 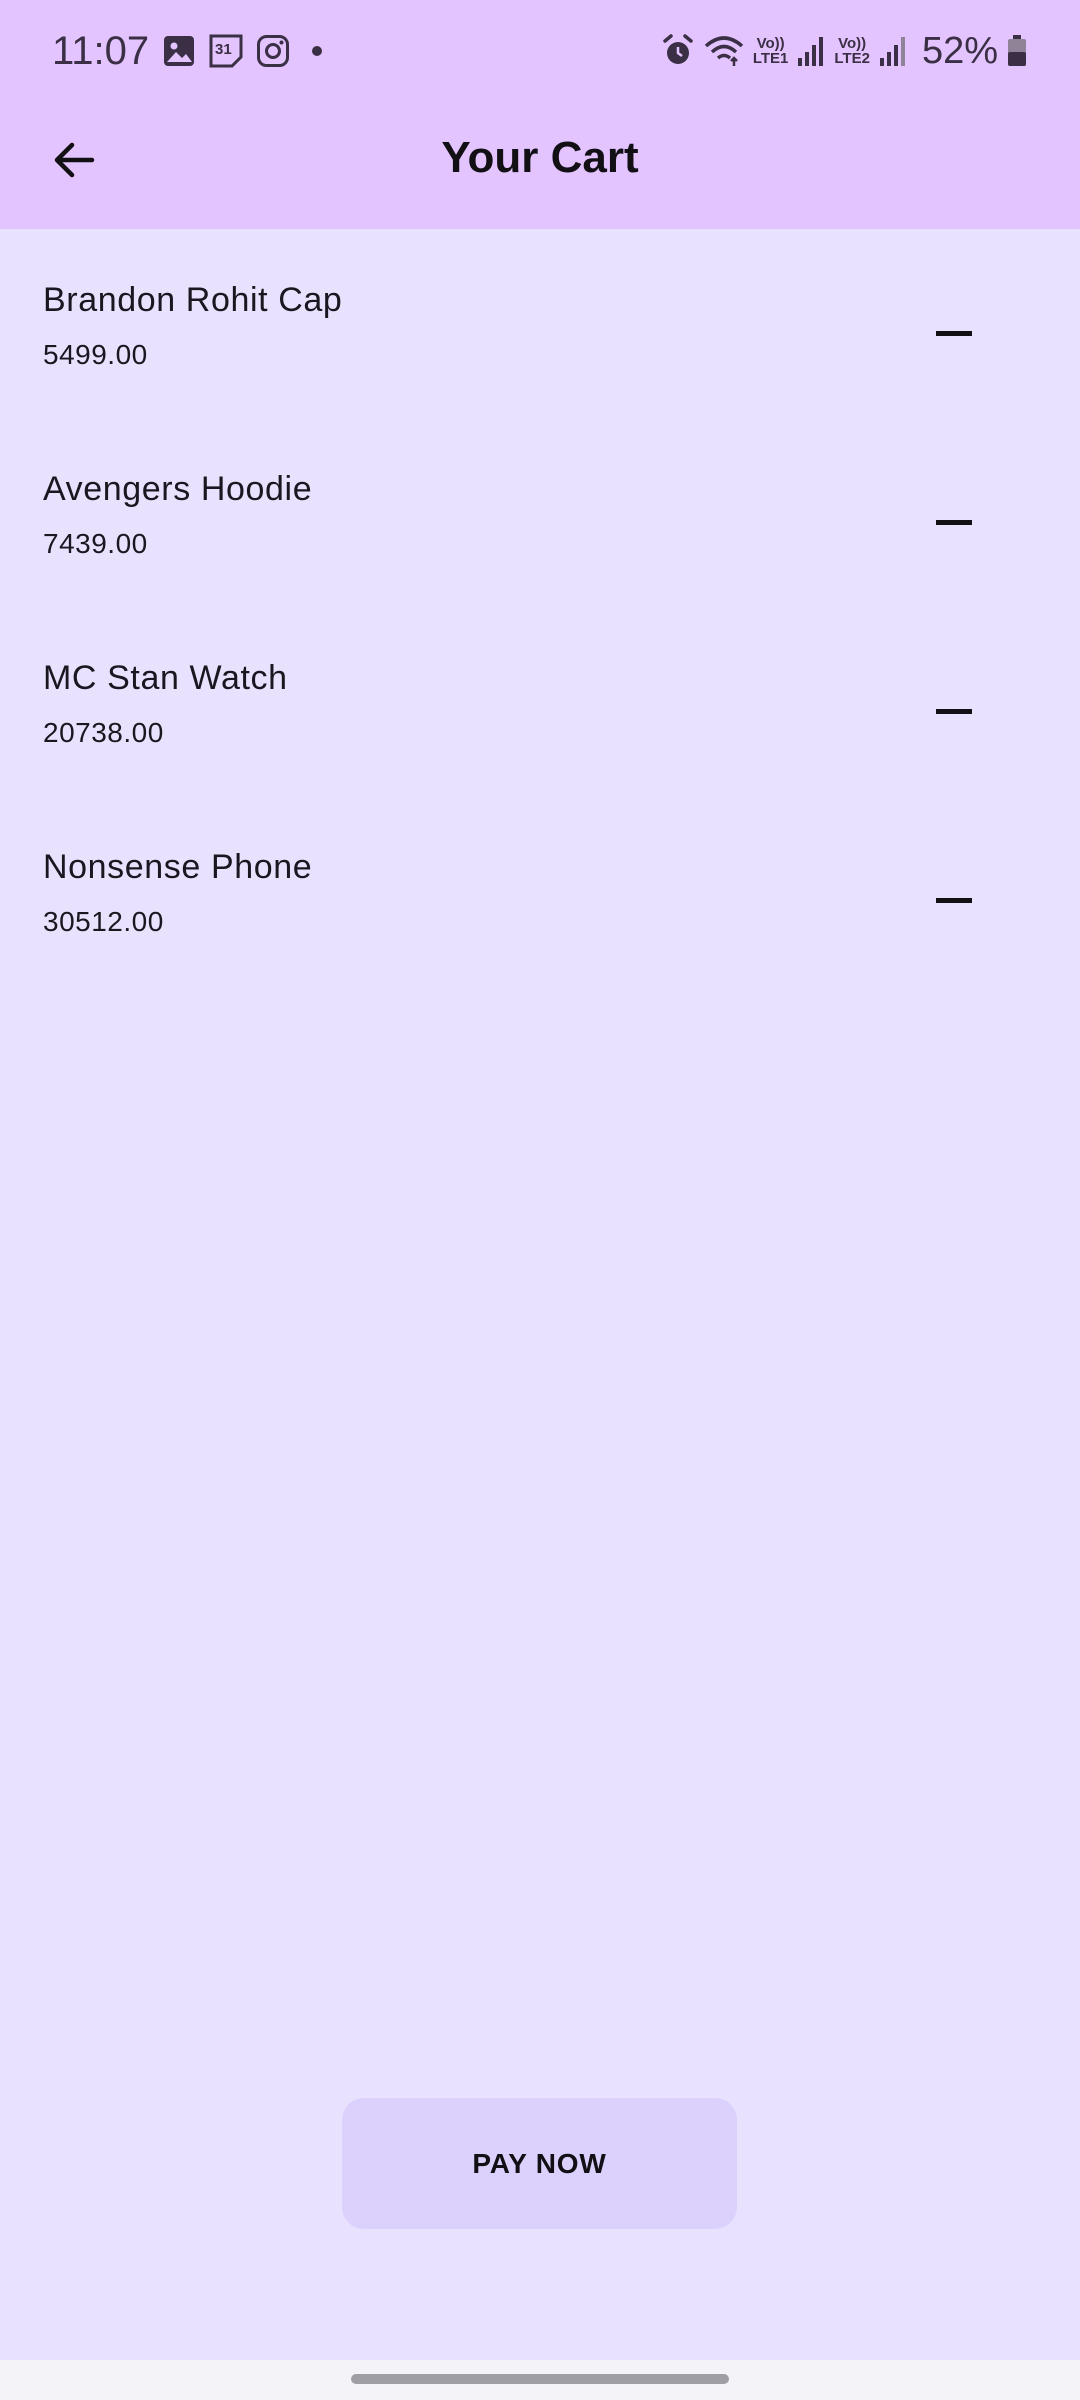 What do you see at coordinates (724, 51) in the screenshot?
I see `wifi-icon` at bounding box center [724, 51].